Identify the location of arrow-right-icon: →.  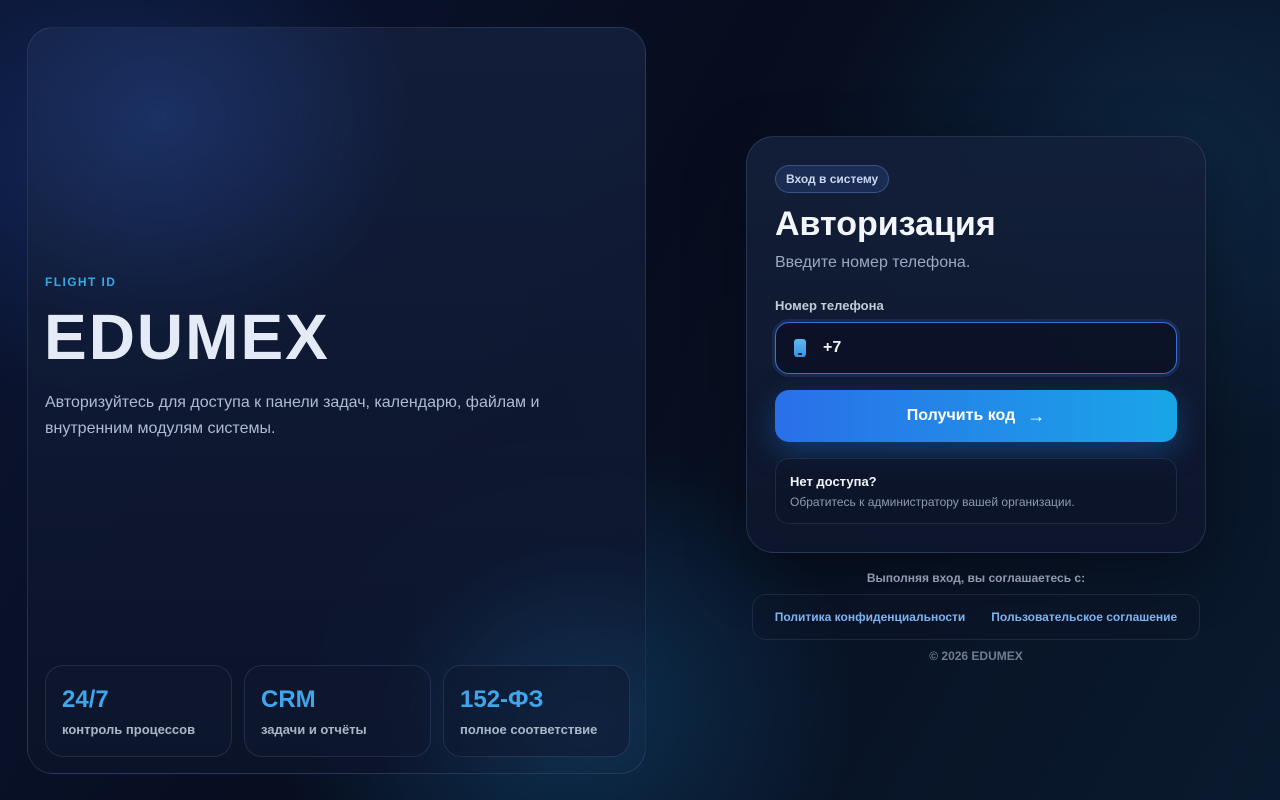
(1036, 416).